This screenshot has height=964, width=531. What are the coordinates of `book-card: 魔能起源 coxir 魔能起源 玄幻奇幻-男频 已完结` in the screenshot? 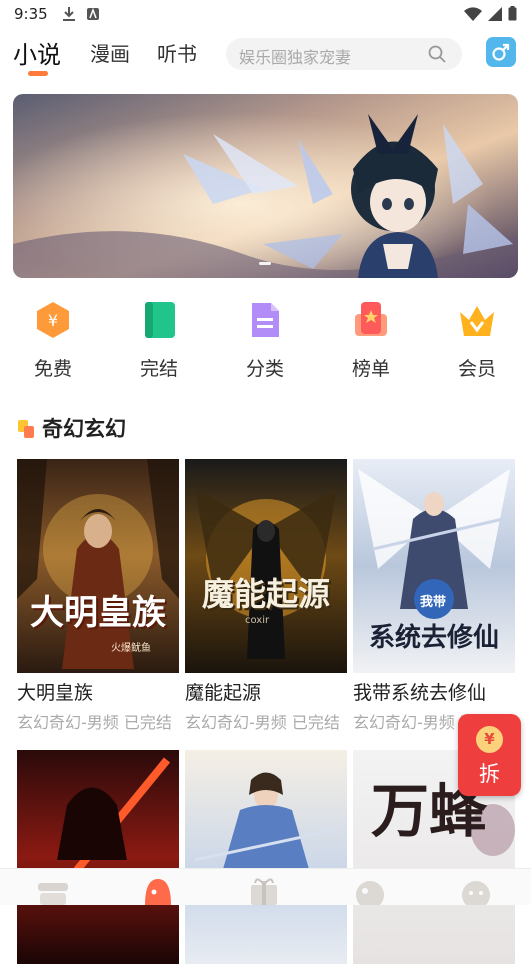 It's located at (266, 596).